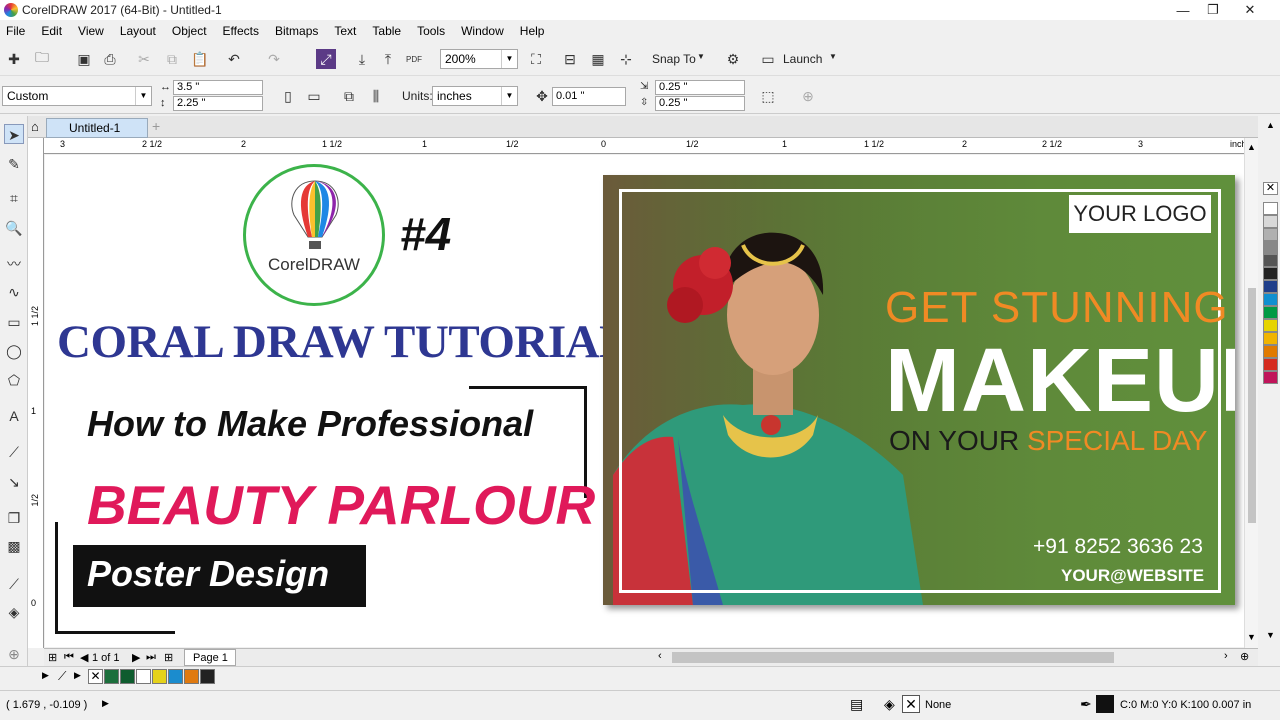  What do you see at coordinates (84, 59) in the screenshot?
I see `save-icon: ▣` at bounding box center [84, 59].